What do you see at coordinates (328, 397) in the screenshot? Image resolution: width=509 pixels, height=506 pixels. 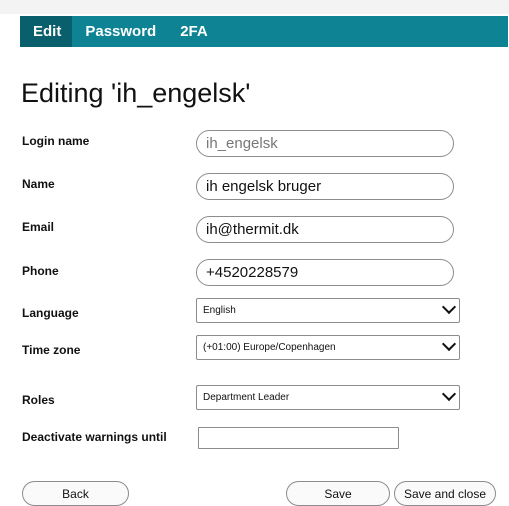 I see `roles-select: Department Leader` at bounding box center [328, 397].